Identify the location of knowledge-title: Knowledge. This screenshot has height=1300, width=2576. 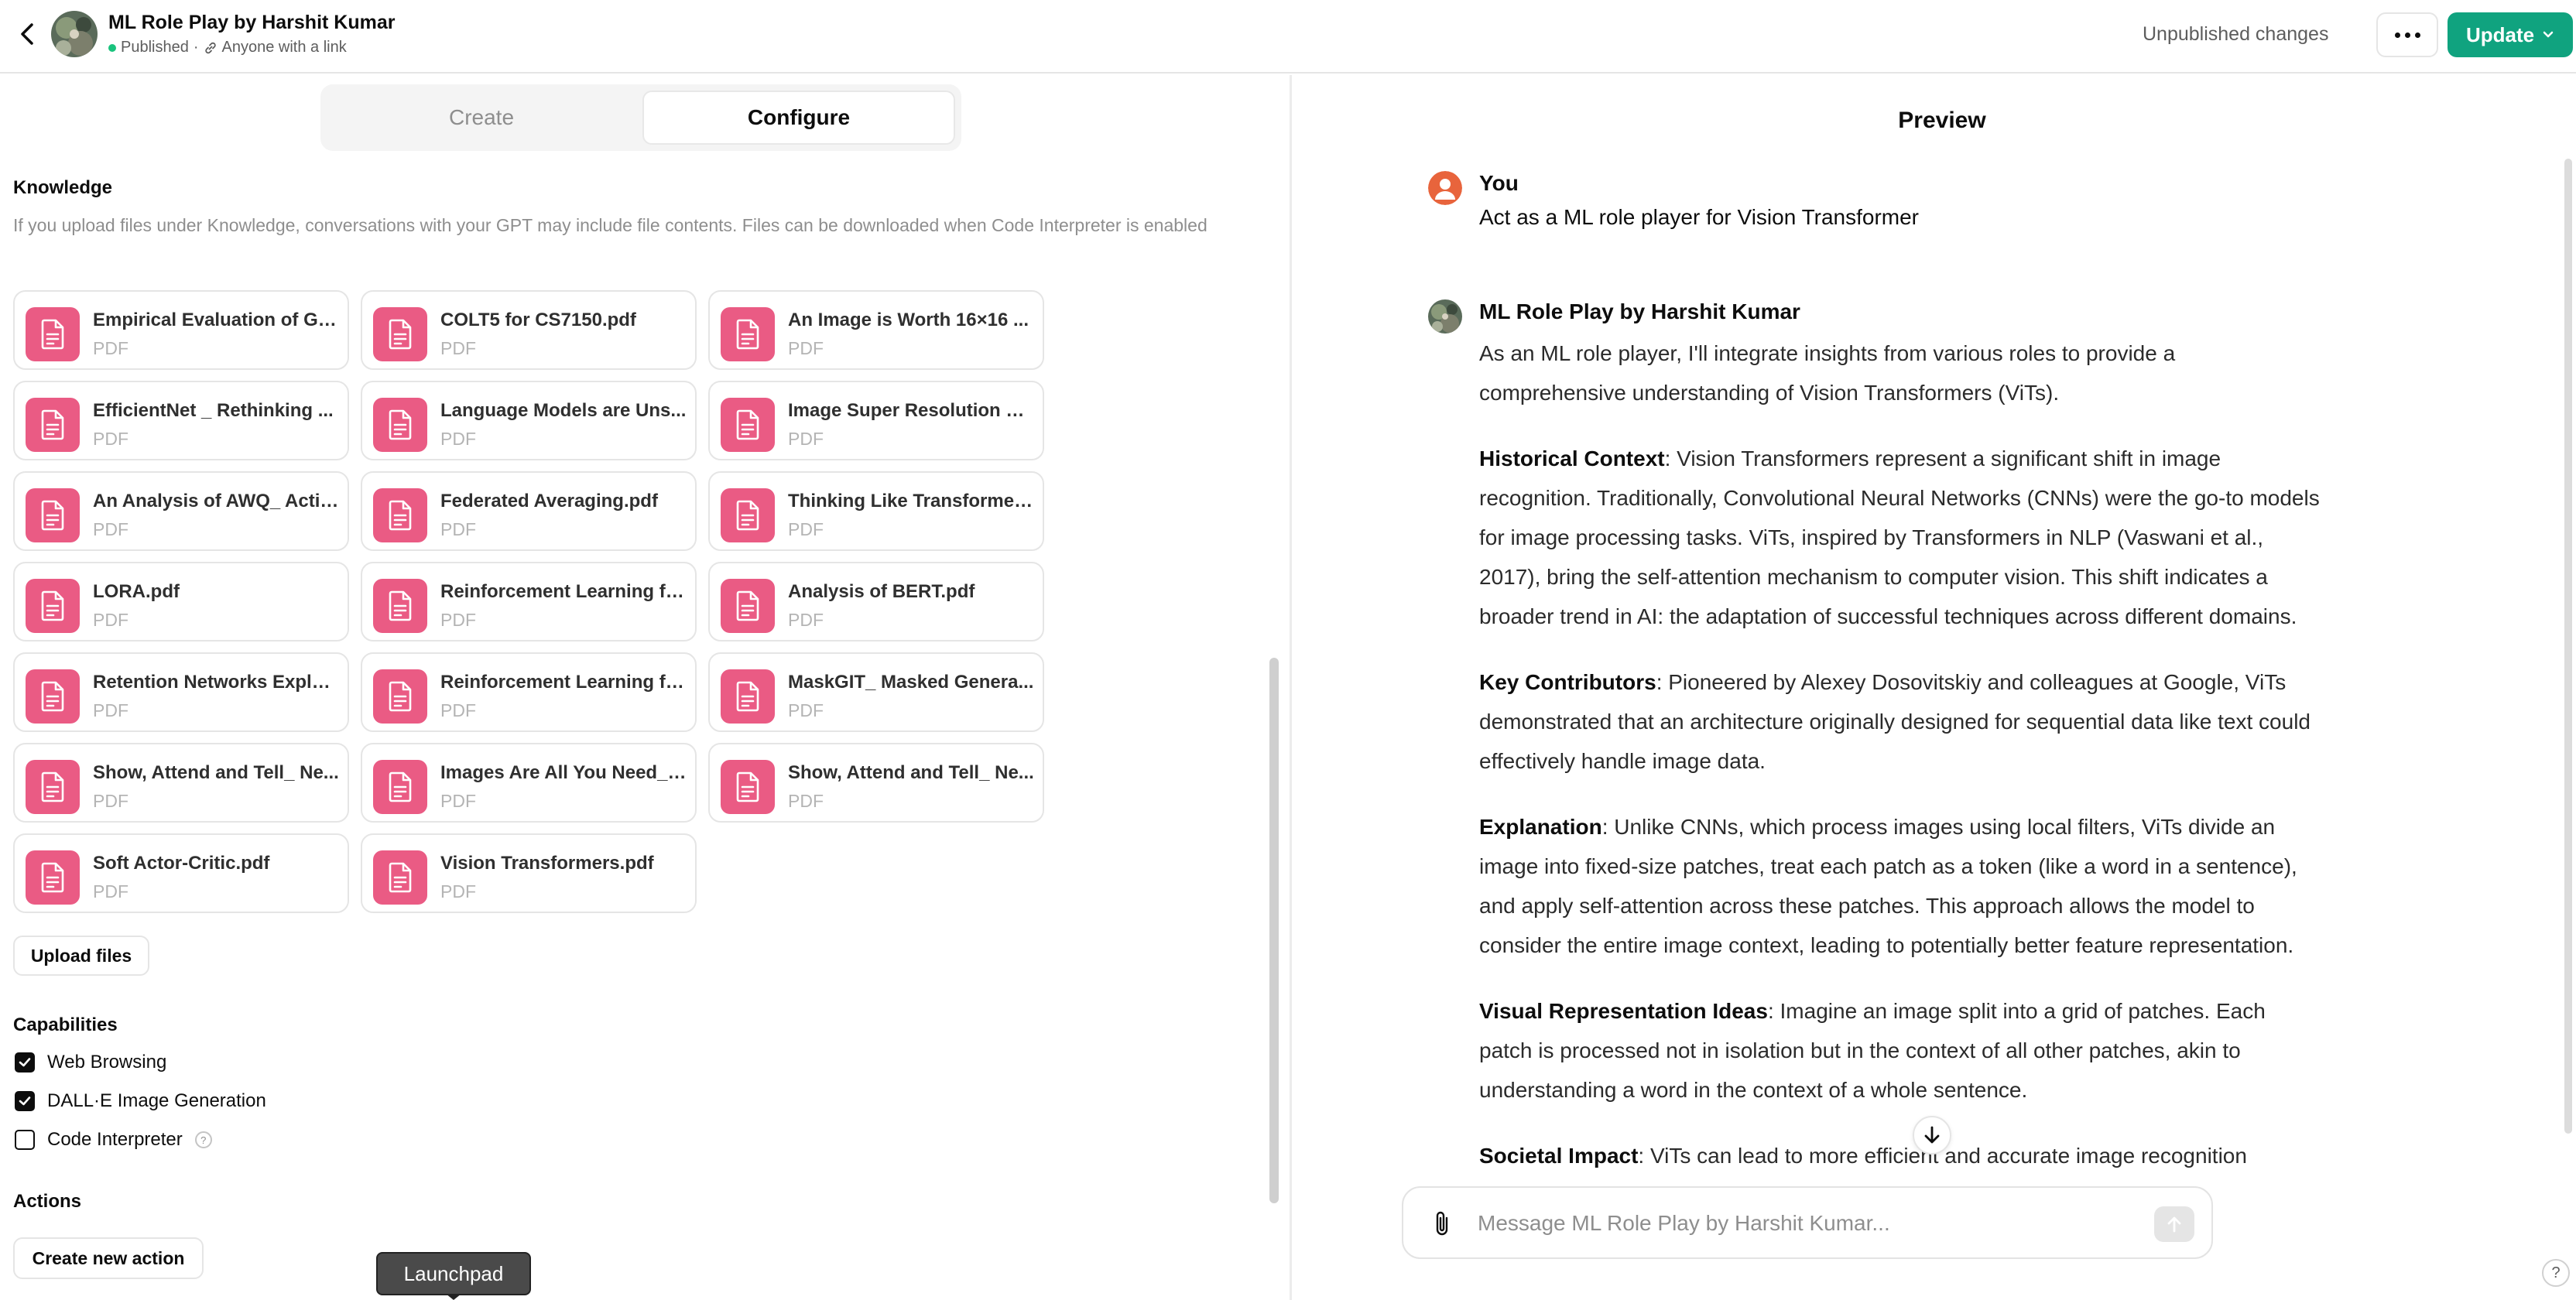
(63, 188).